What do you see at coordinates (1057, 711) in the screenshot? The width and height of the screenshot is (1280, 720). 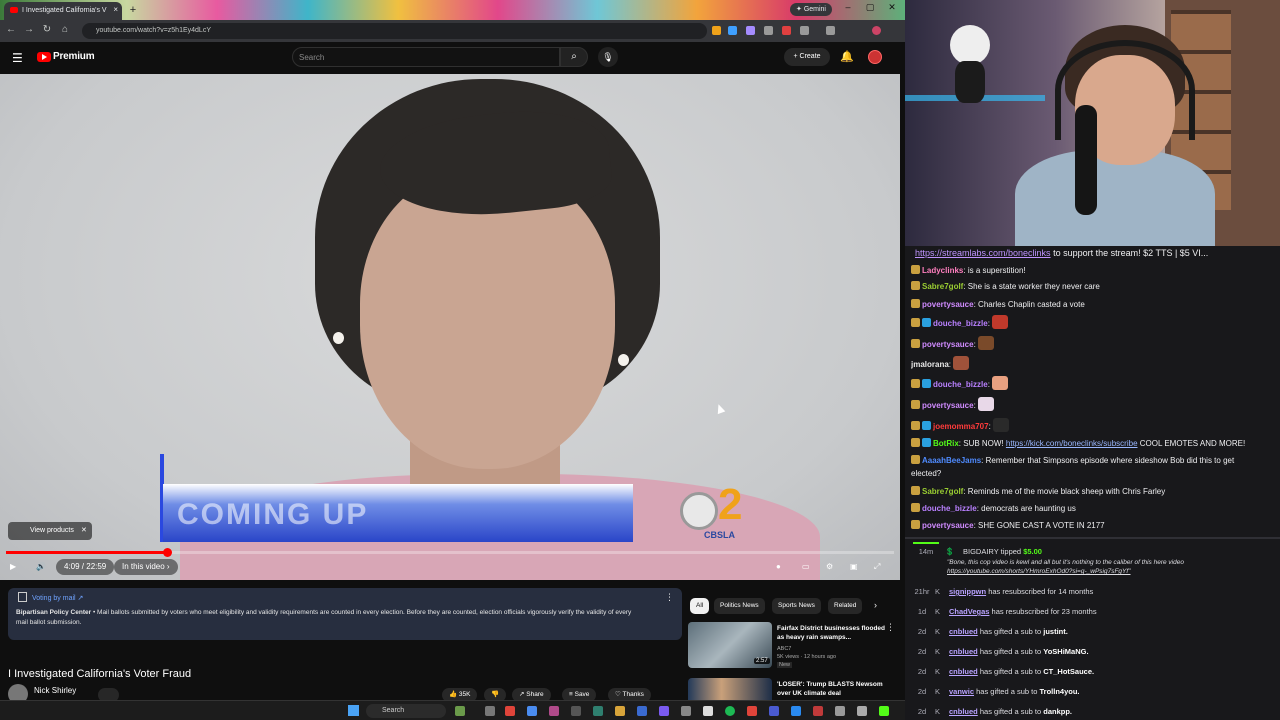 I see `event-target: dankpp.` at bounding box center [1057, 711].